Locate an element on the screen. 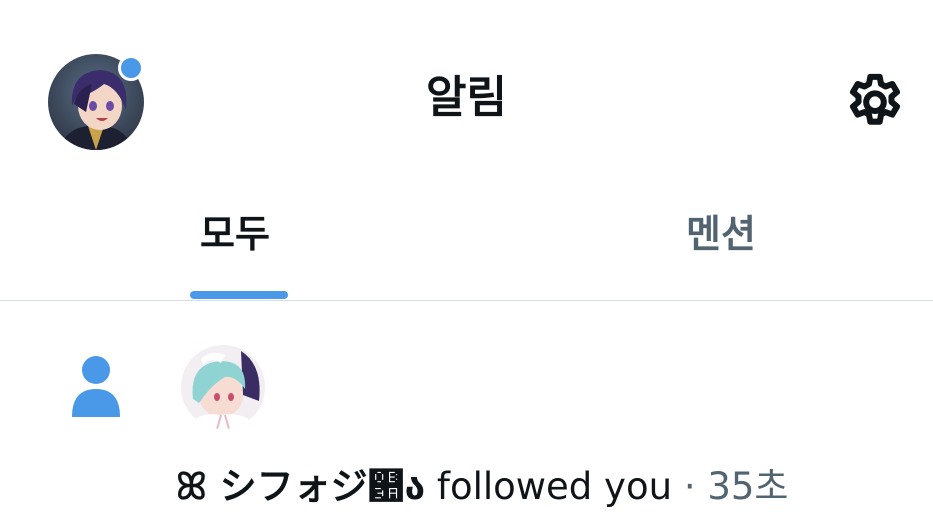 The height and width of the screenshot is (524, 933). person-icon is located at coordinates (96, 386).